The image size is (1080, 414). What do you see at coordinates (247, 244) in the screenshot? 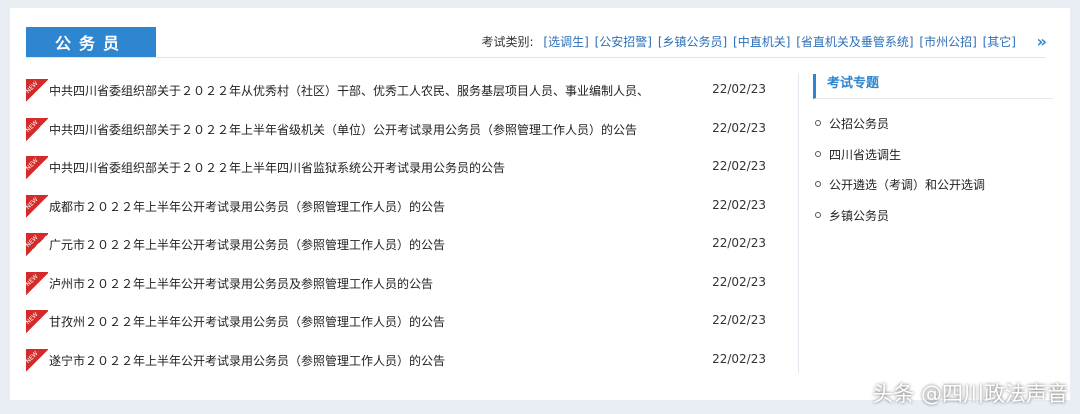
I see `news-title-link: 广元市２０２２年上半年公开考试录用公务员（参照管理工作人员）的公告` at bounding box center [247, 244].